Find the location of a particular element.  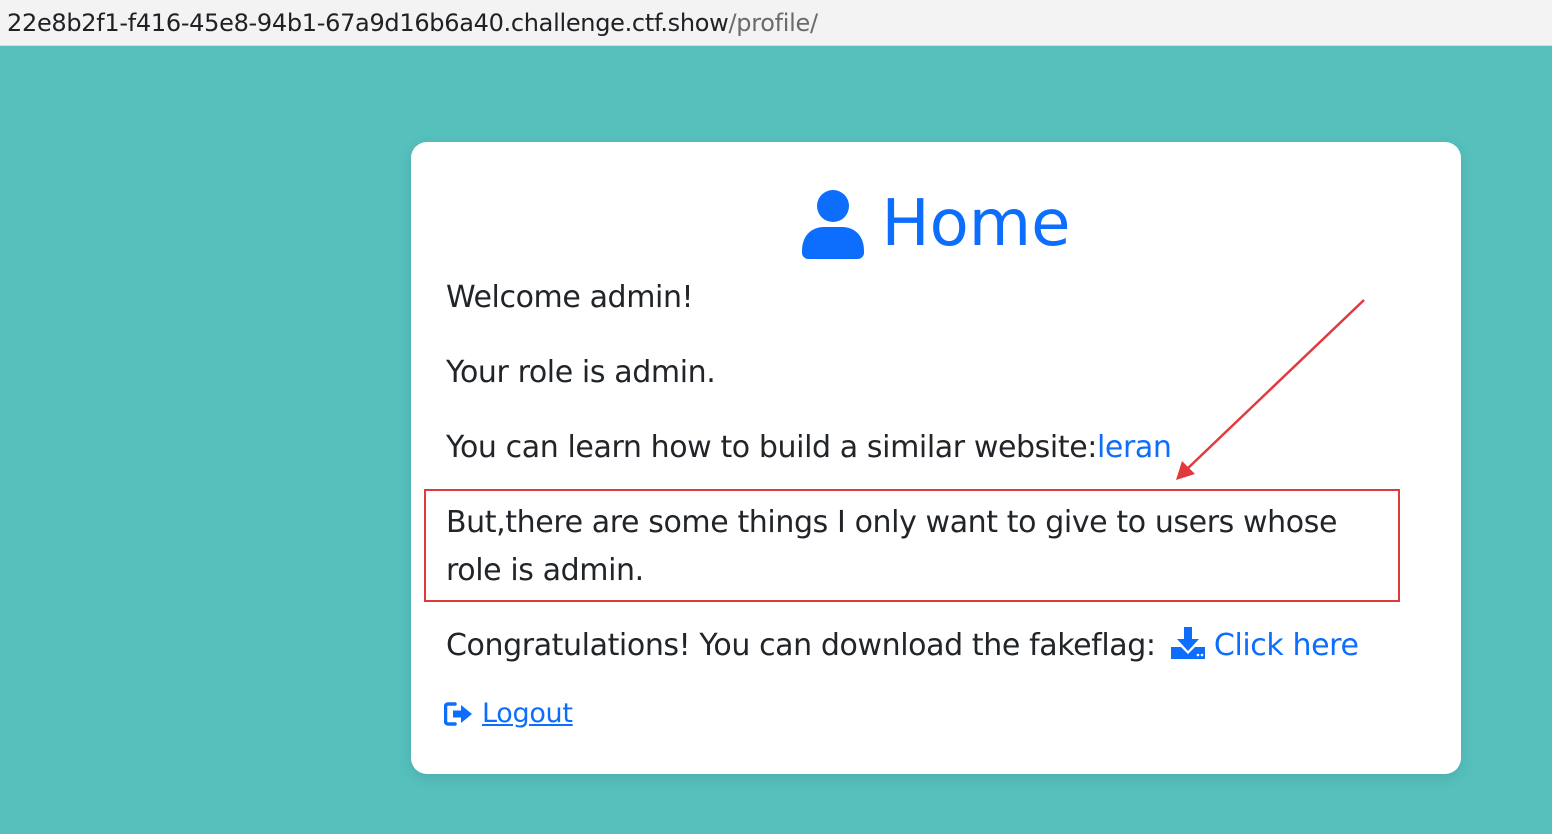

welcome-text: Welcome admin! is located at coordinates (570, 297).